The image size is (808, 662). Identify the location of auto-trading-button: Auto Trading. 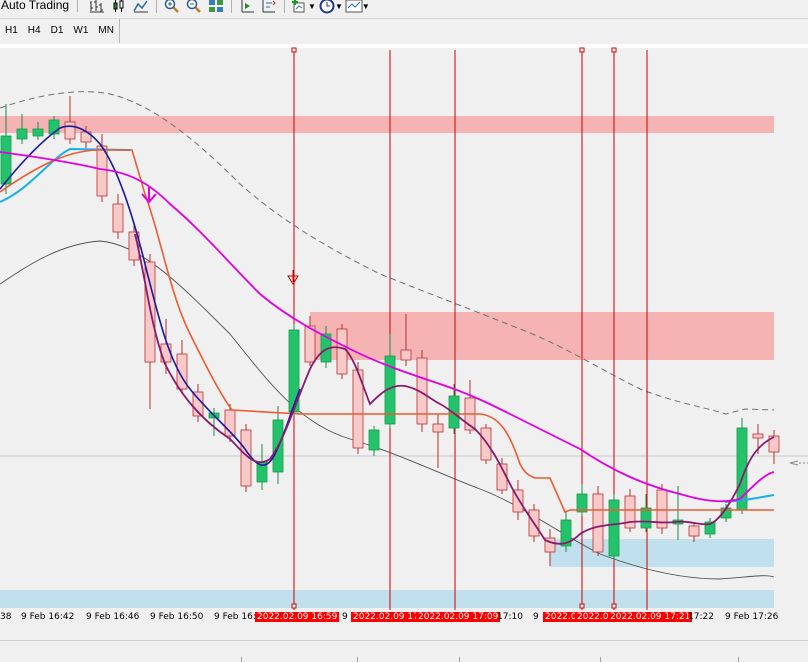
(39, 6).